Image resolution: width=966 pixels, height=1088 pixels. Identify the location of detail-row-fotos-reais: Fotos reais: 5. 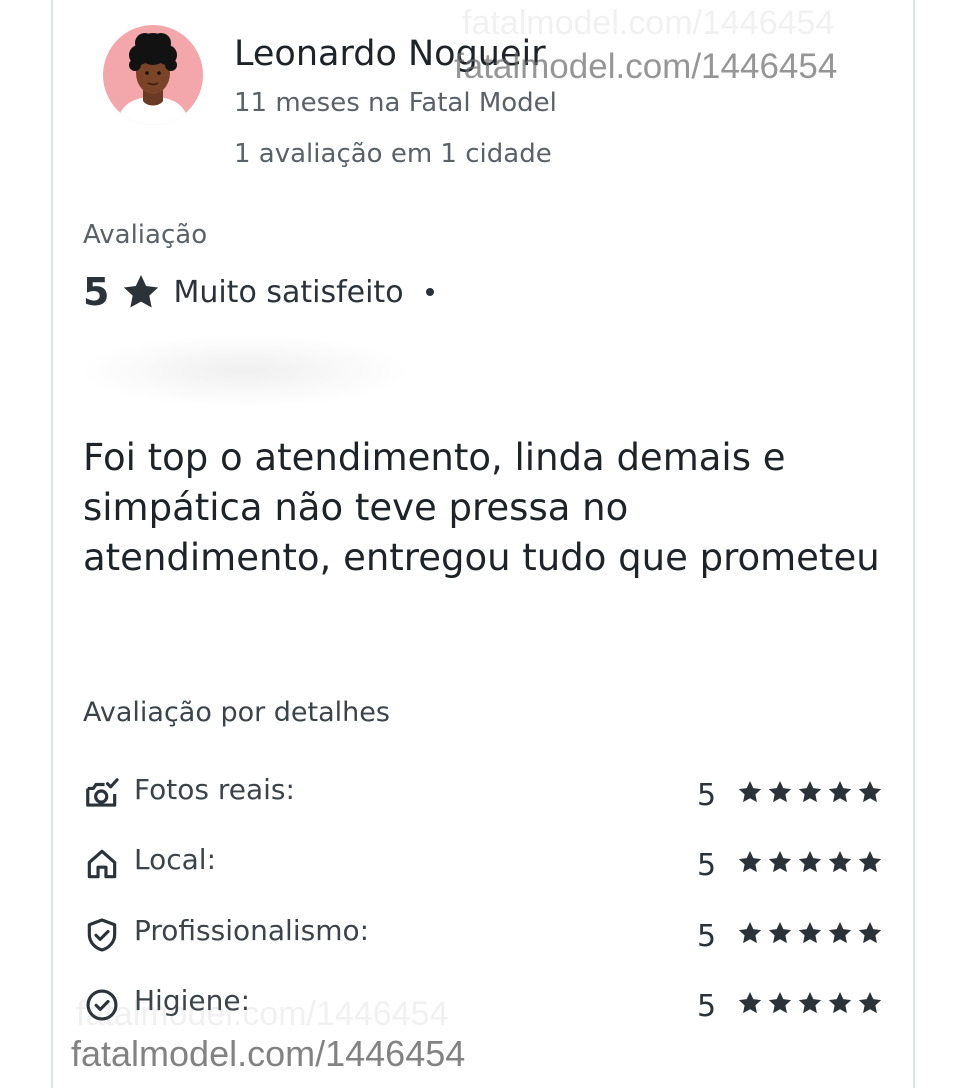
(485, 793).